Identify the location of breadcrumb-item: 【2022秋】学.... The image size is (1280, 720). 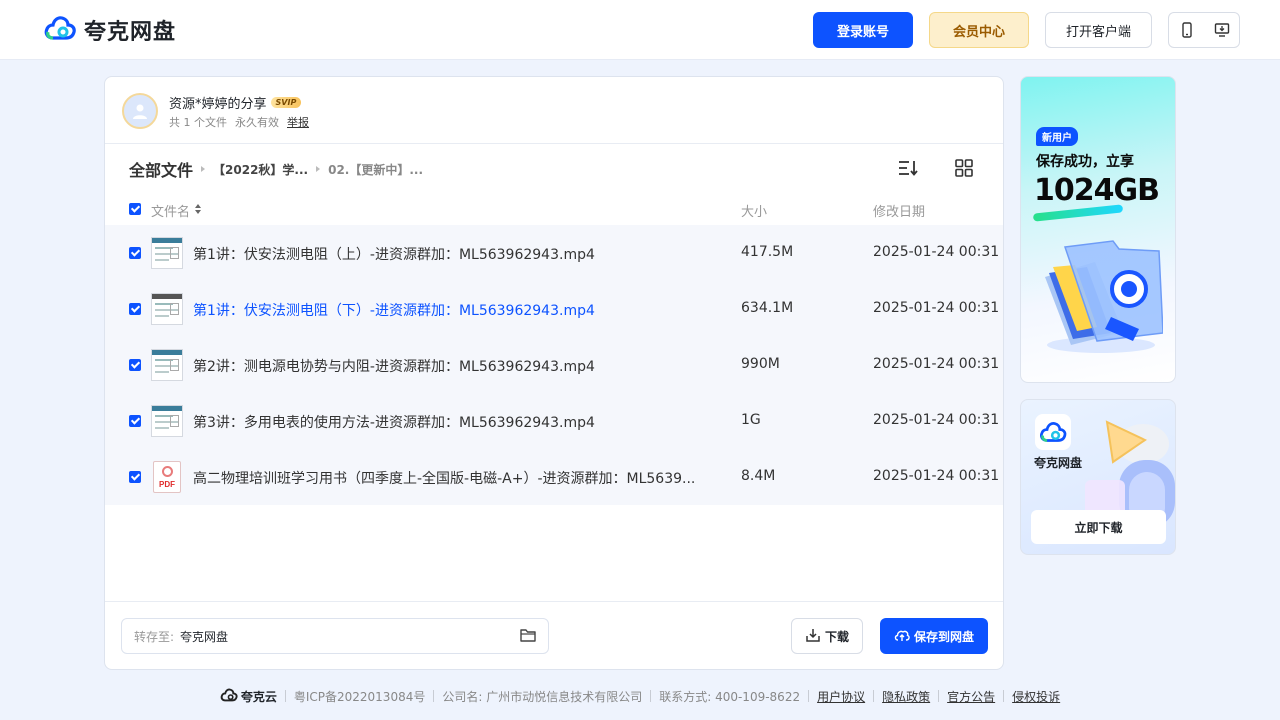
(260, 169).